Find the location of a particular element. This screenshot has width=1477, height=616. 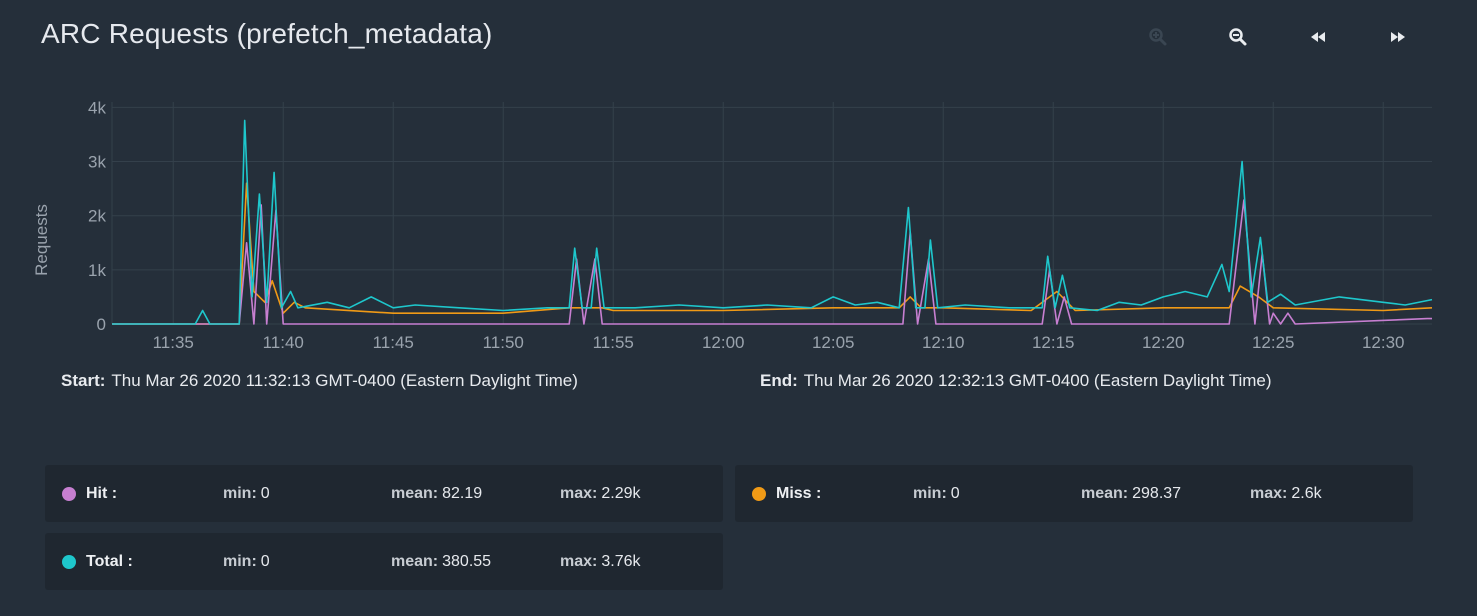

chart-title: ARC Requests (prefetch_metadata) is located at coordinates (267, 33).